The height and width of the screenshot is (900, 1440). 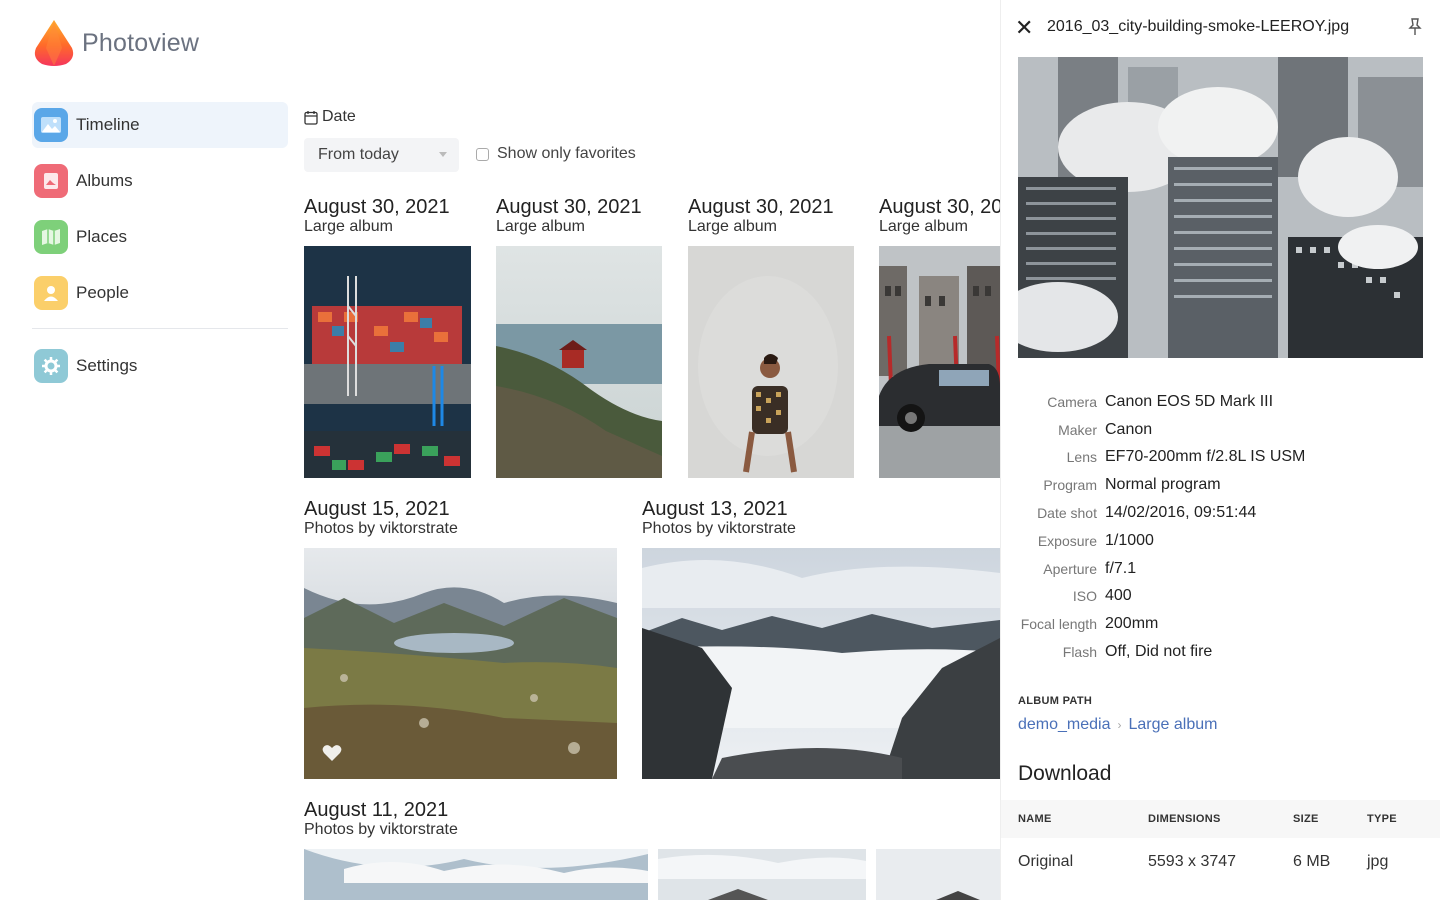 I want to click on date-label-text: Date, so click(x=339, y=116).